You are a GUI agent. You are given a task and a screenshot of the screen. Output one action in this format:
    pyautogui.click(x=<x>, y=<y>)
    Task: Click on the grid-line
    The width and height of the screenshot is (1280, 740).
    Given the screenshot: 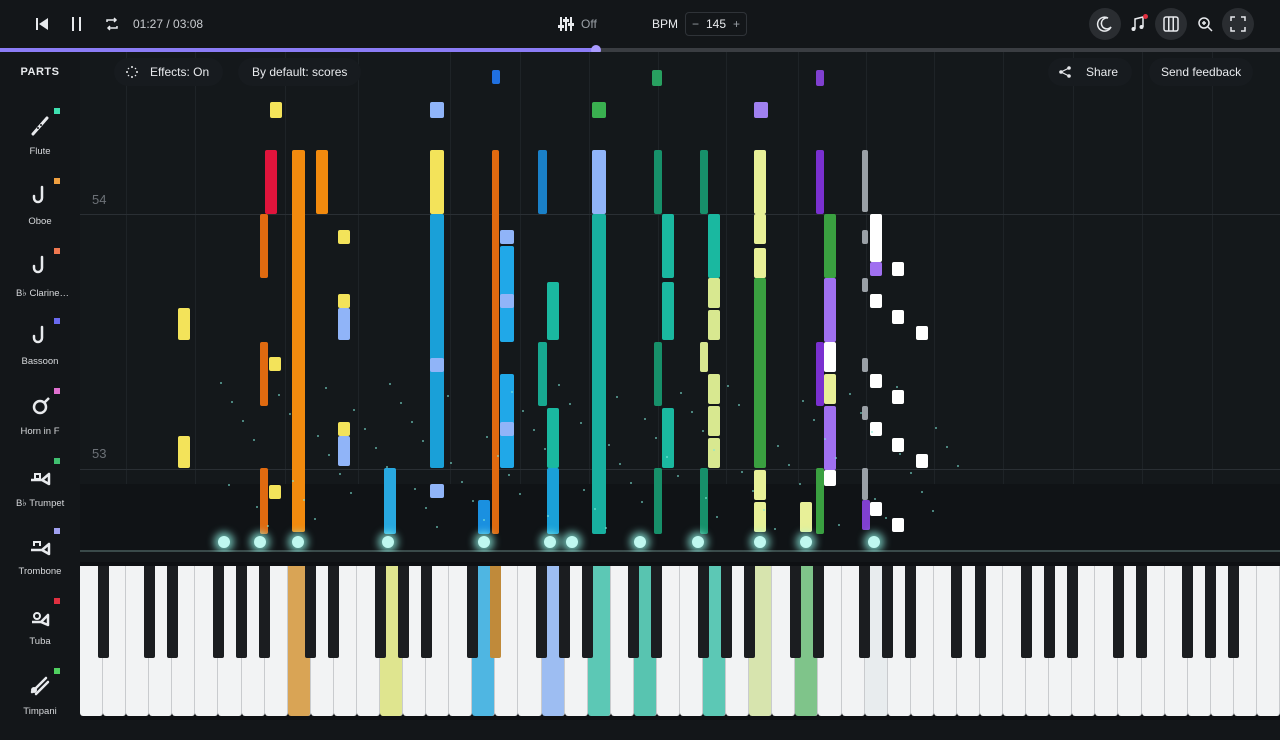 What is the action you would take?
    pyautogui.click(x=1212, y=302)
    